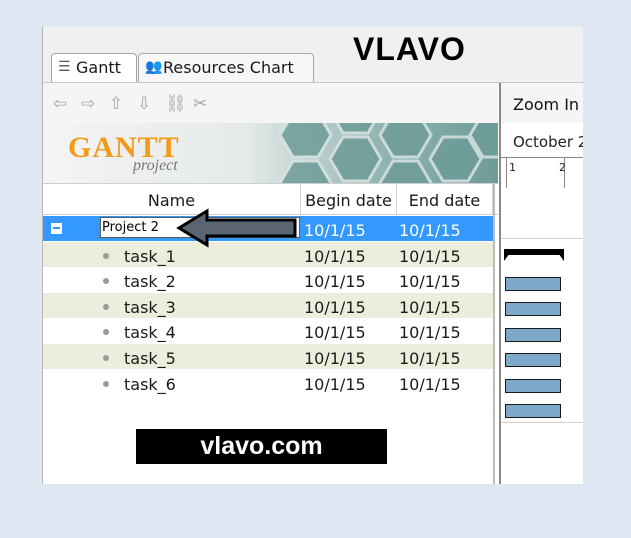 This screenshot has height=538, width=631. I want to click on timeline-month: October 2, so click(548, 142).